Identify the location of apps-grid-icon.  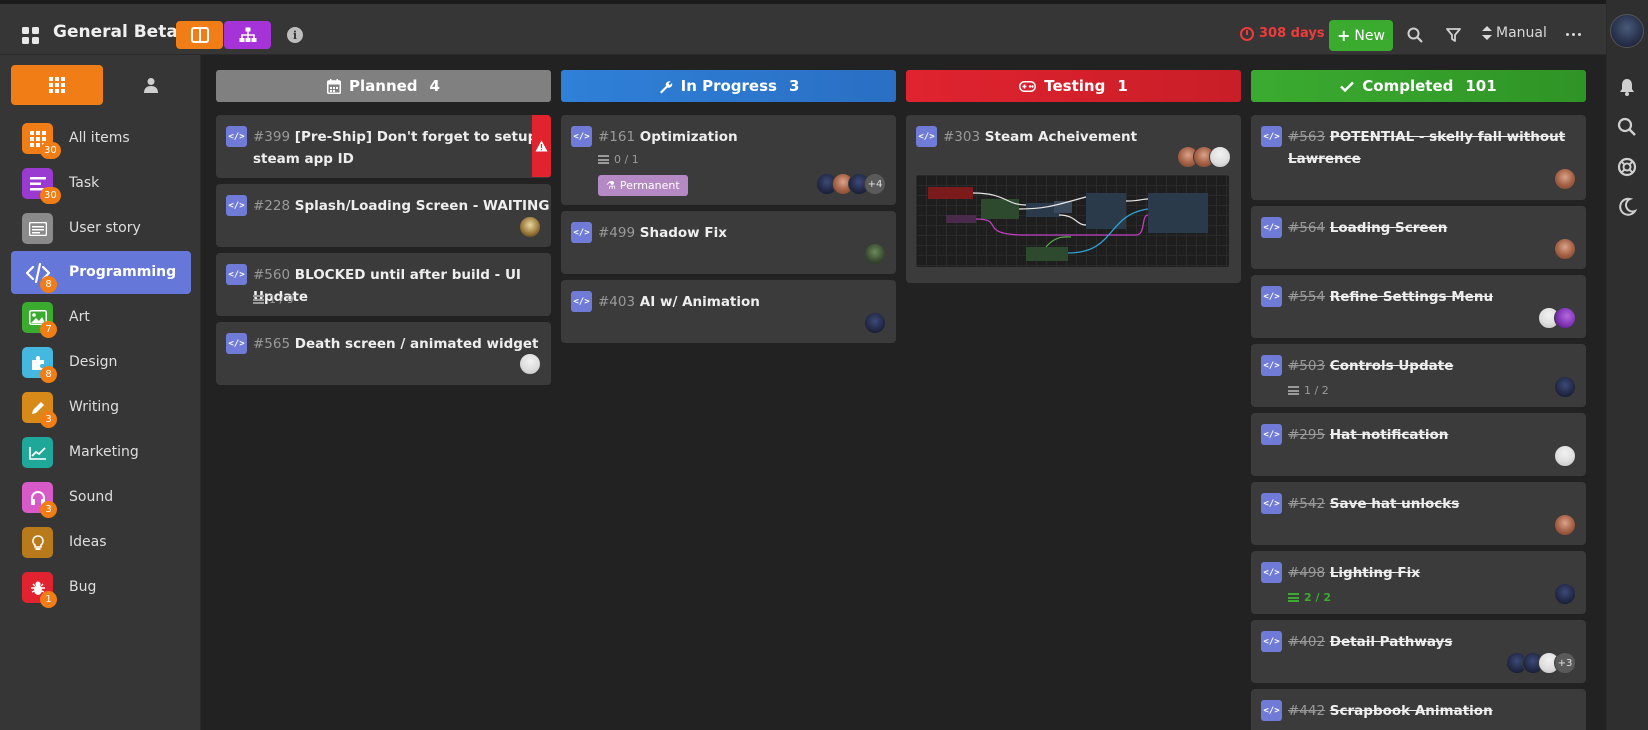
(57, 85).